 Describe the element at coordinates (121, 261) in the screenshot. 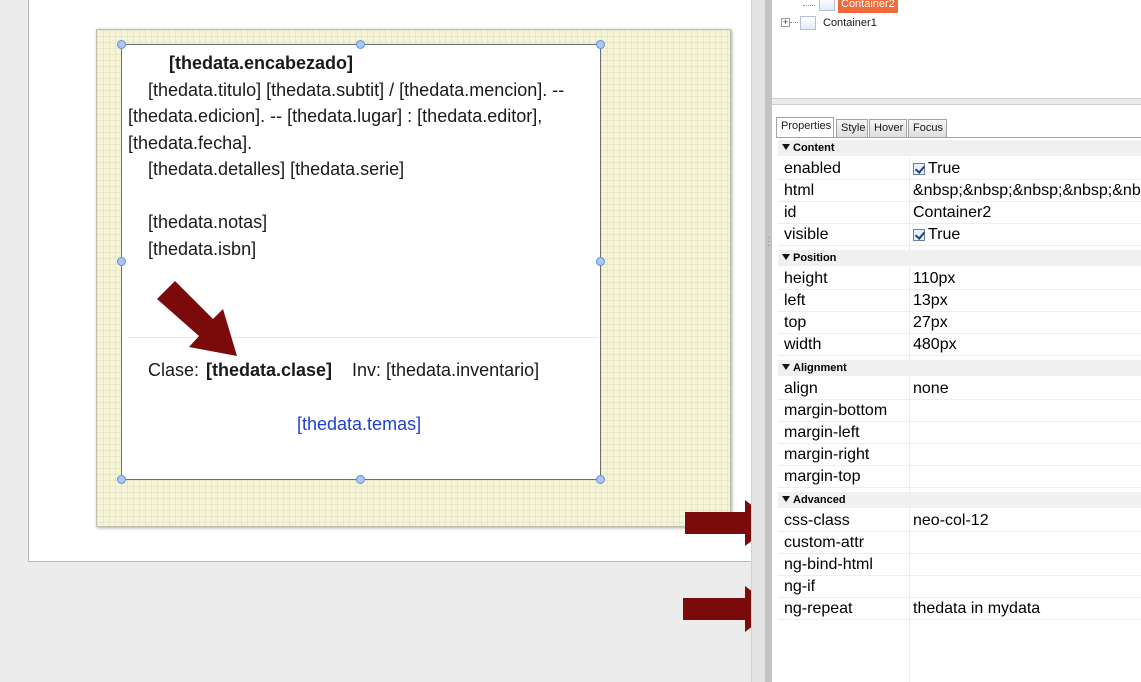

I see `resize-handle-w` at that location.